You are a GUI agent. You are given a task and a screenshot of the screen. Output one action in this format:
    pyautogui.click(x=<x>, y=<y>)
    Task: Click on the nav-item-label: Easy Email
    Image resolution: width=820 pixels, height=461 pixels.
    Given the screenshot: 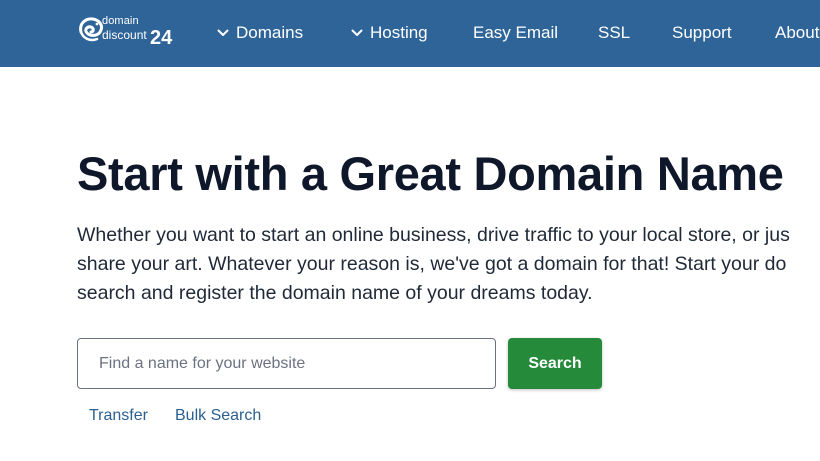 What is the action you would take?
    pyautogui.click(x=516, y=32)
    